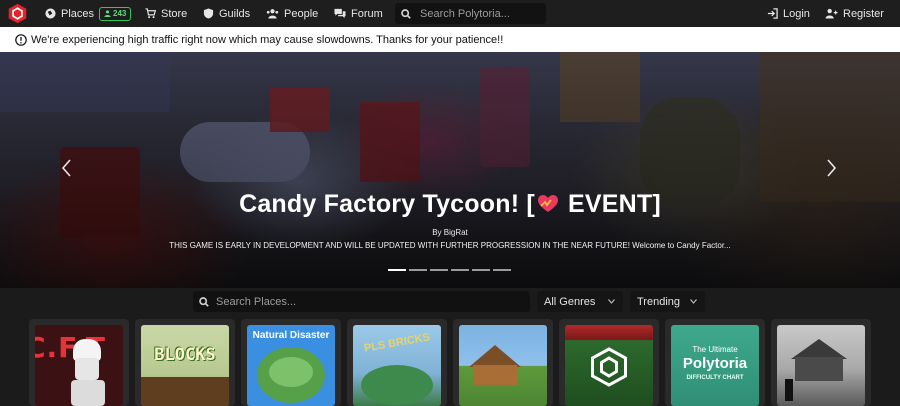 The width and height of the screenshot is (900, 406). I want to click on places-icon, so click(50, 13).